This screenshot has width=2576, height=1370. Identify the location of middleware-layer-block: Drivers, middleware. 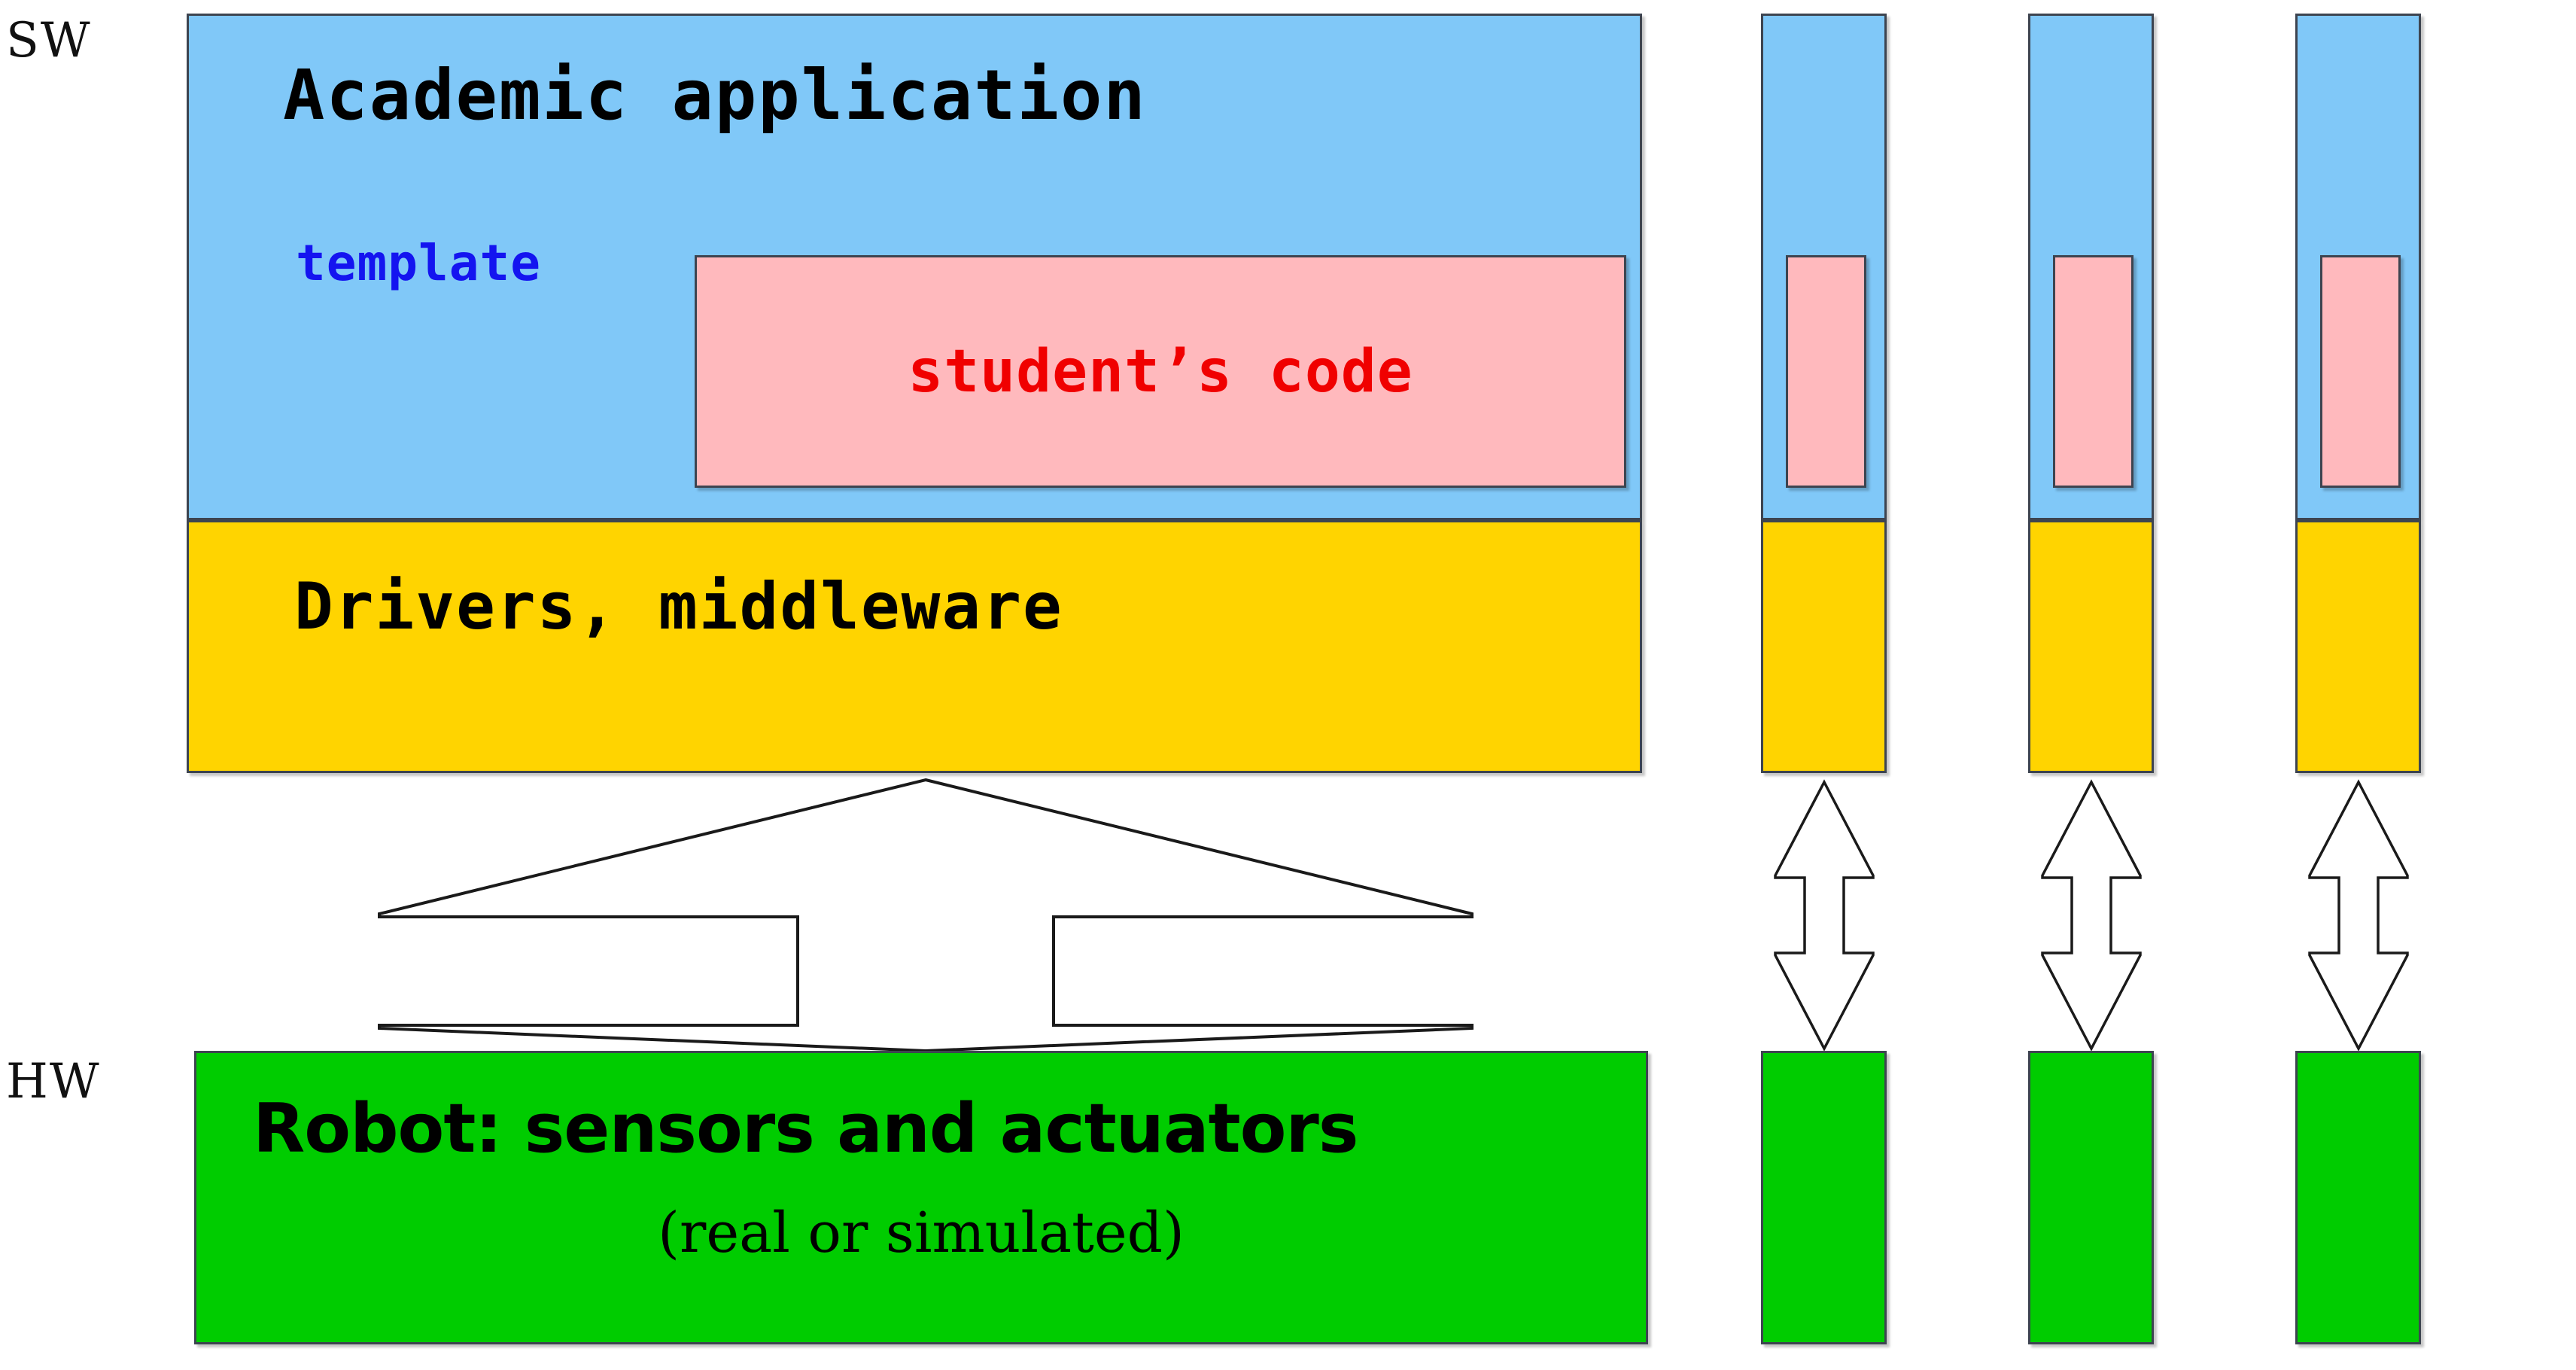
(914, 646).